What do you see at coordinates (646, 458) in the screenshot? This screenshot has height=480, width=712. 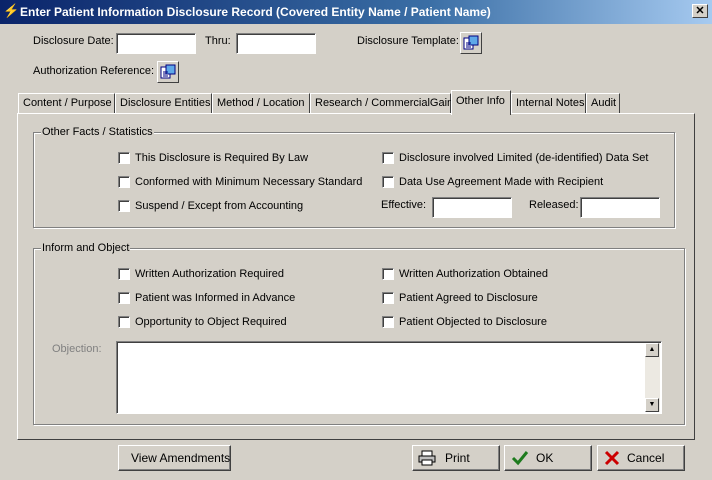 I see `cancel-label: Cancel` at bounding box center [646, 458].